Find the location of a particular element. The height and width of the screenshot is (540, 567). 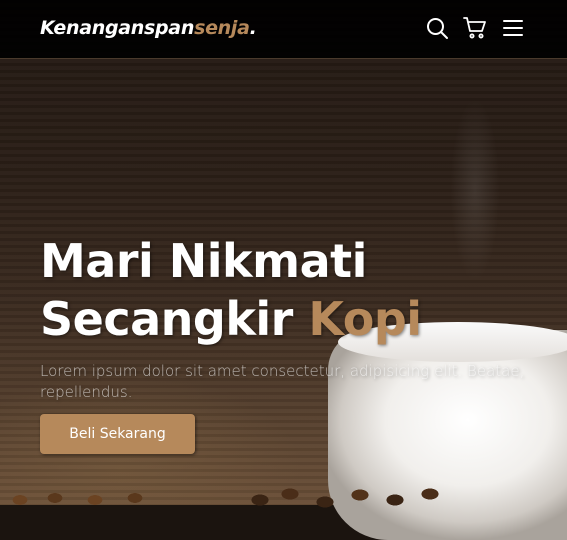

navbar: Kenanganspansenja. is located at coordinates (283, 29).